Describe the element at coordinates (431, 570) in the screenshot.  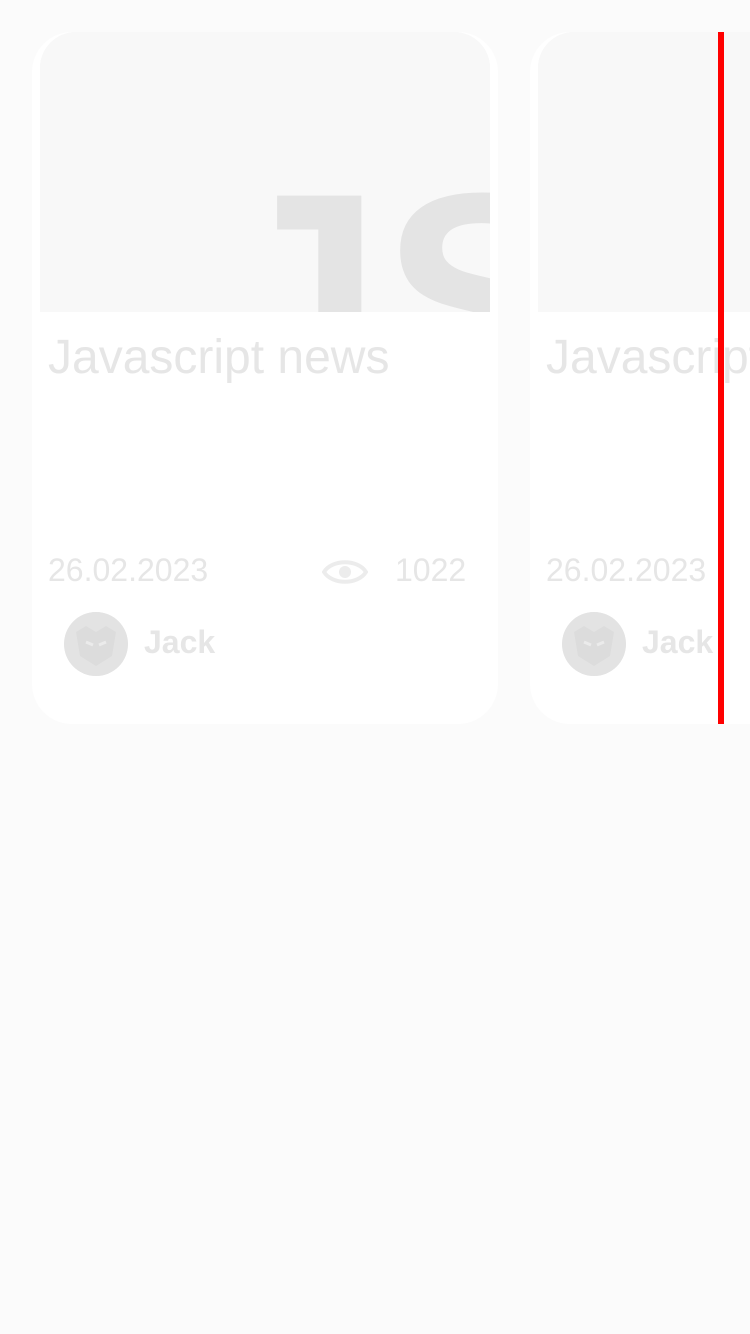
I see `view-count: 1022` at that location.